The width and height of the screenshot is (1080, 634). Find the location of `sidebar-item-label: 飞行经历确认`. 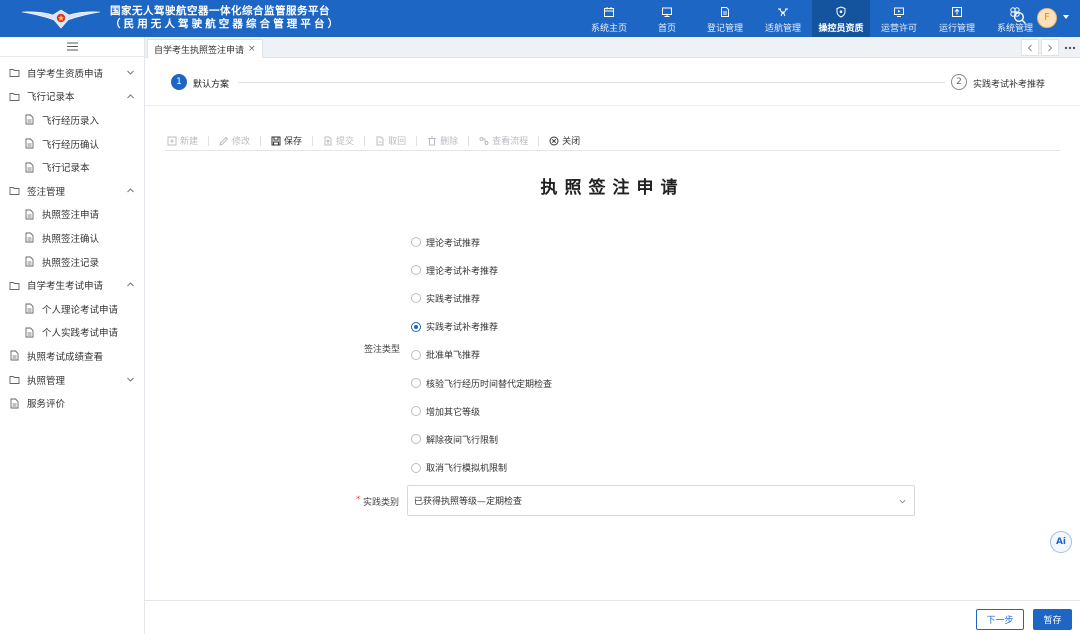

sidebar-item-label: 飞行经历确认 is located at coordinates (71, 145).